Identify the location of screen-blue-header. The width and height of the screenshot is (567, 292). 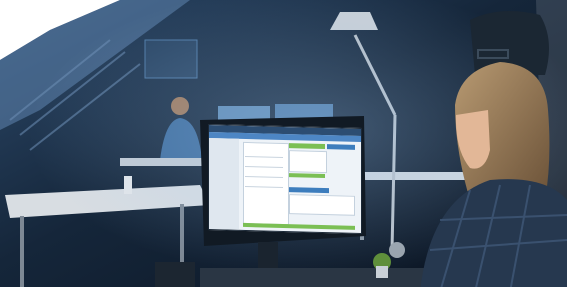
(341, 147).